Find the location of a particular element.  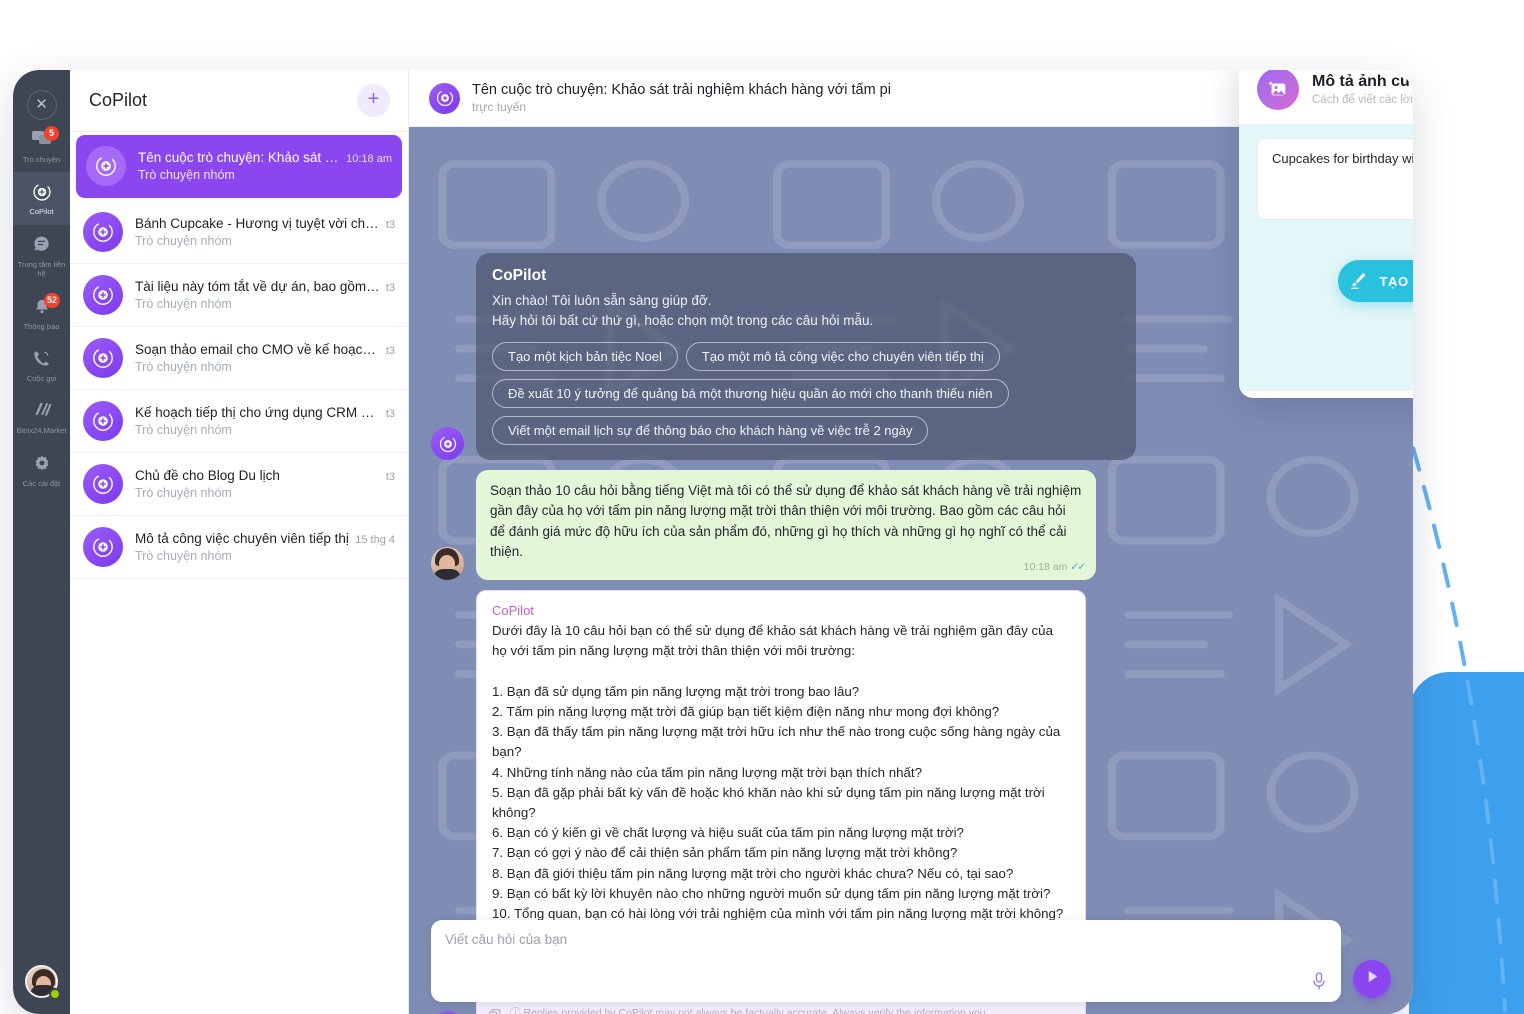

chat-icon is located at coordinates (41, 141).